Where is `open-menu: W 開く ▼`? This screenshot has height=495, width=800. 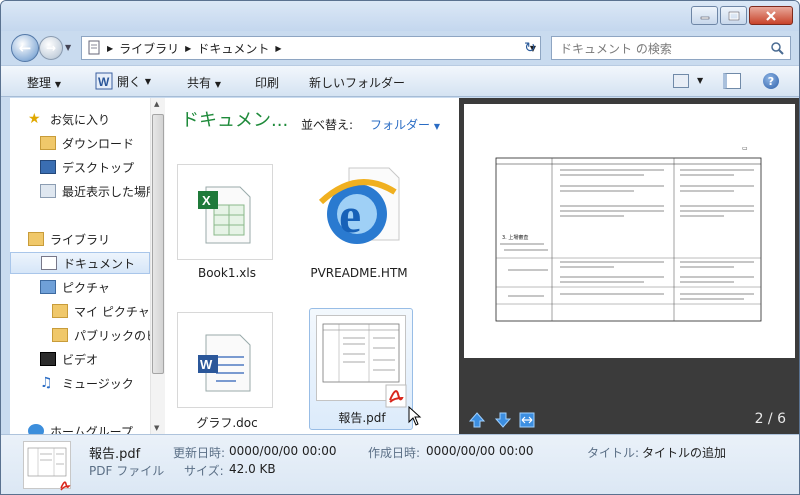 open-menu: W 開く ▼ is located at coordinates (123, 81).